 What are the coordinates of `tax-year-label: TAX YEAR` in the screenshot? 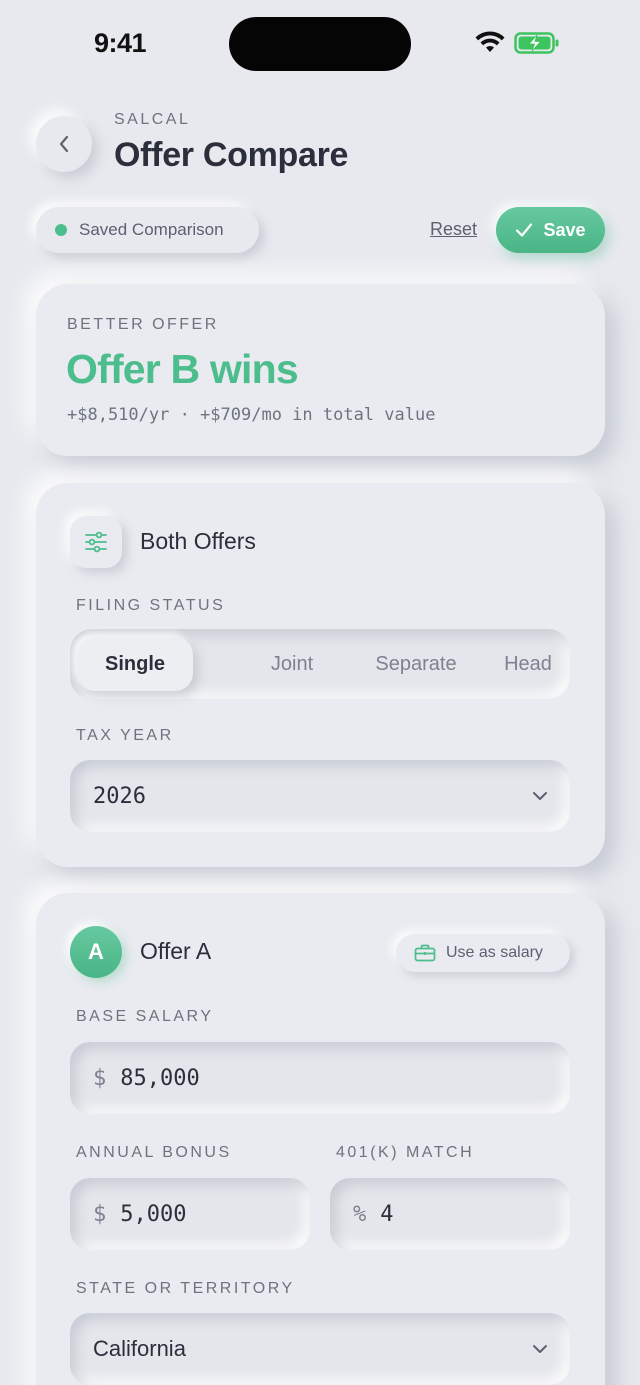 It's located at (125, 735).